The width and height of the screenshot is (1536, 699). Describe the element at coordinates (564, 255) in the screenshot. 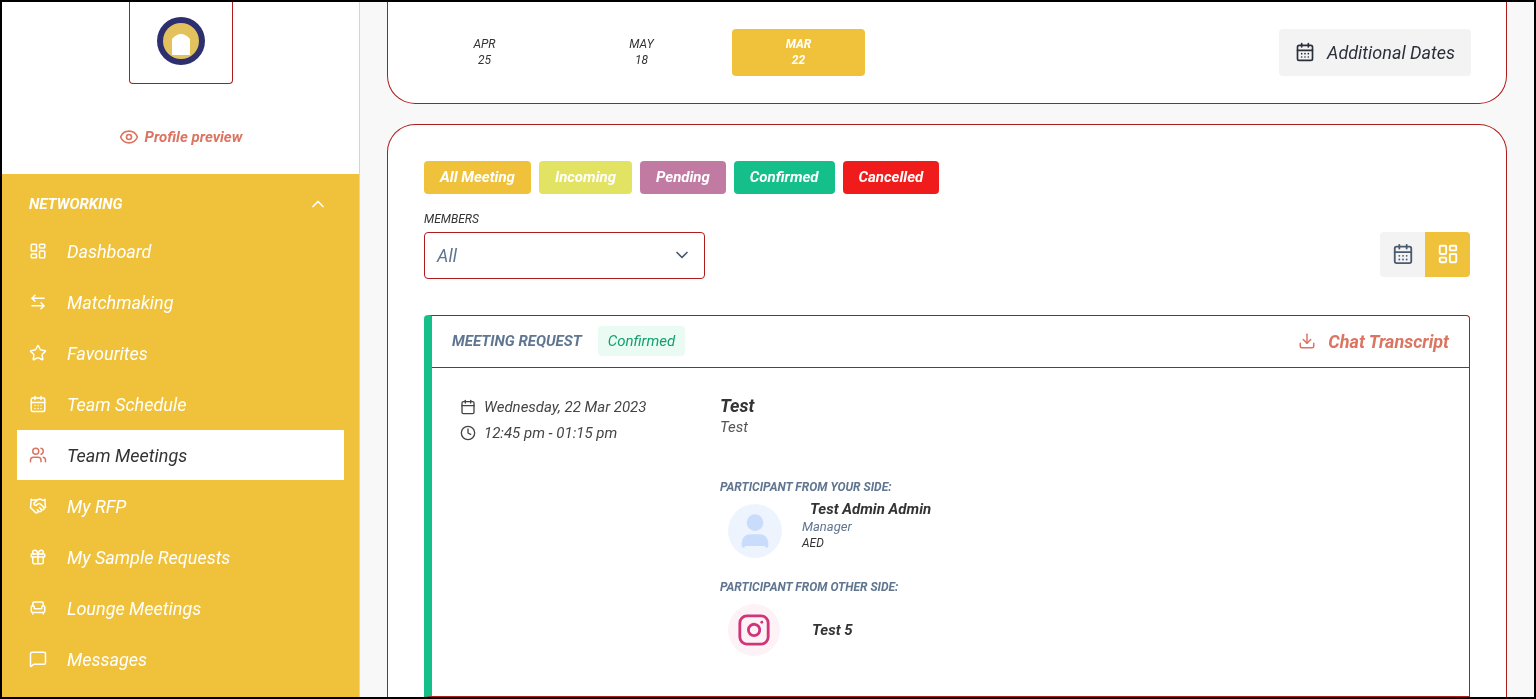

I see `members-dropdown: All` at that location.